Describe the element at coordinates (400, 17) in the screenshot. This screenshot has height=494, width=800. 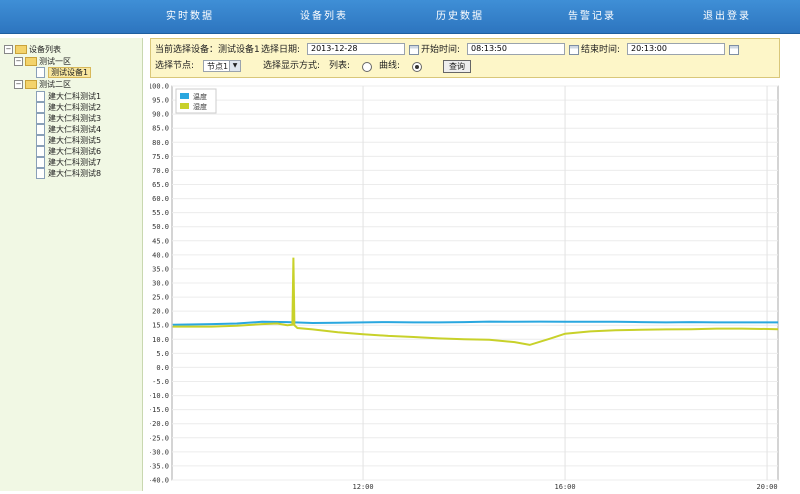
I see `top-nav-bar: 实时数据 设备列表 历史数据 告警记录 退出登录` at that location.